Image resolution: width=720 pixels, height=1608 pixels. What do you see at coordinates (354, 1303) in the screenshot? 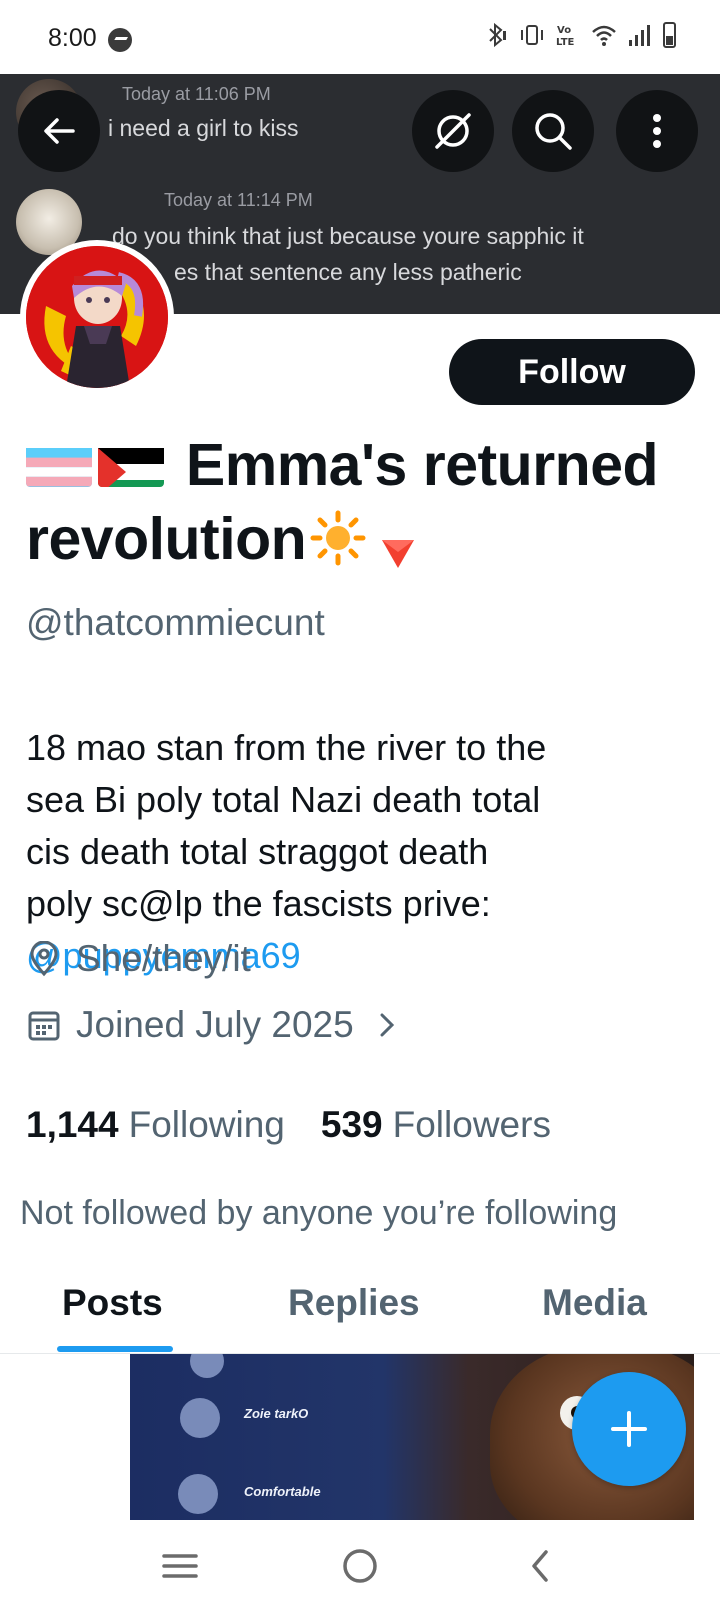
I see `tab-replies: Replies` at bounding box center [354, 1303].